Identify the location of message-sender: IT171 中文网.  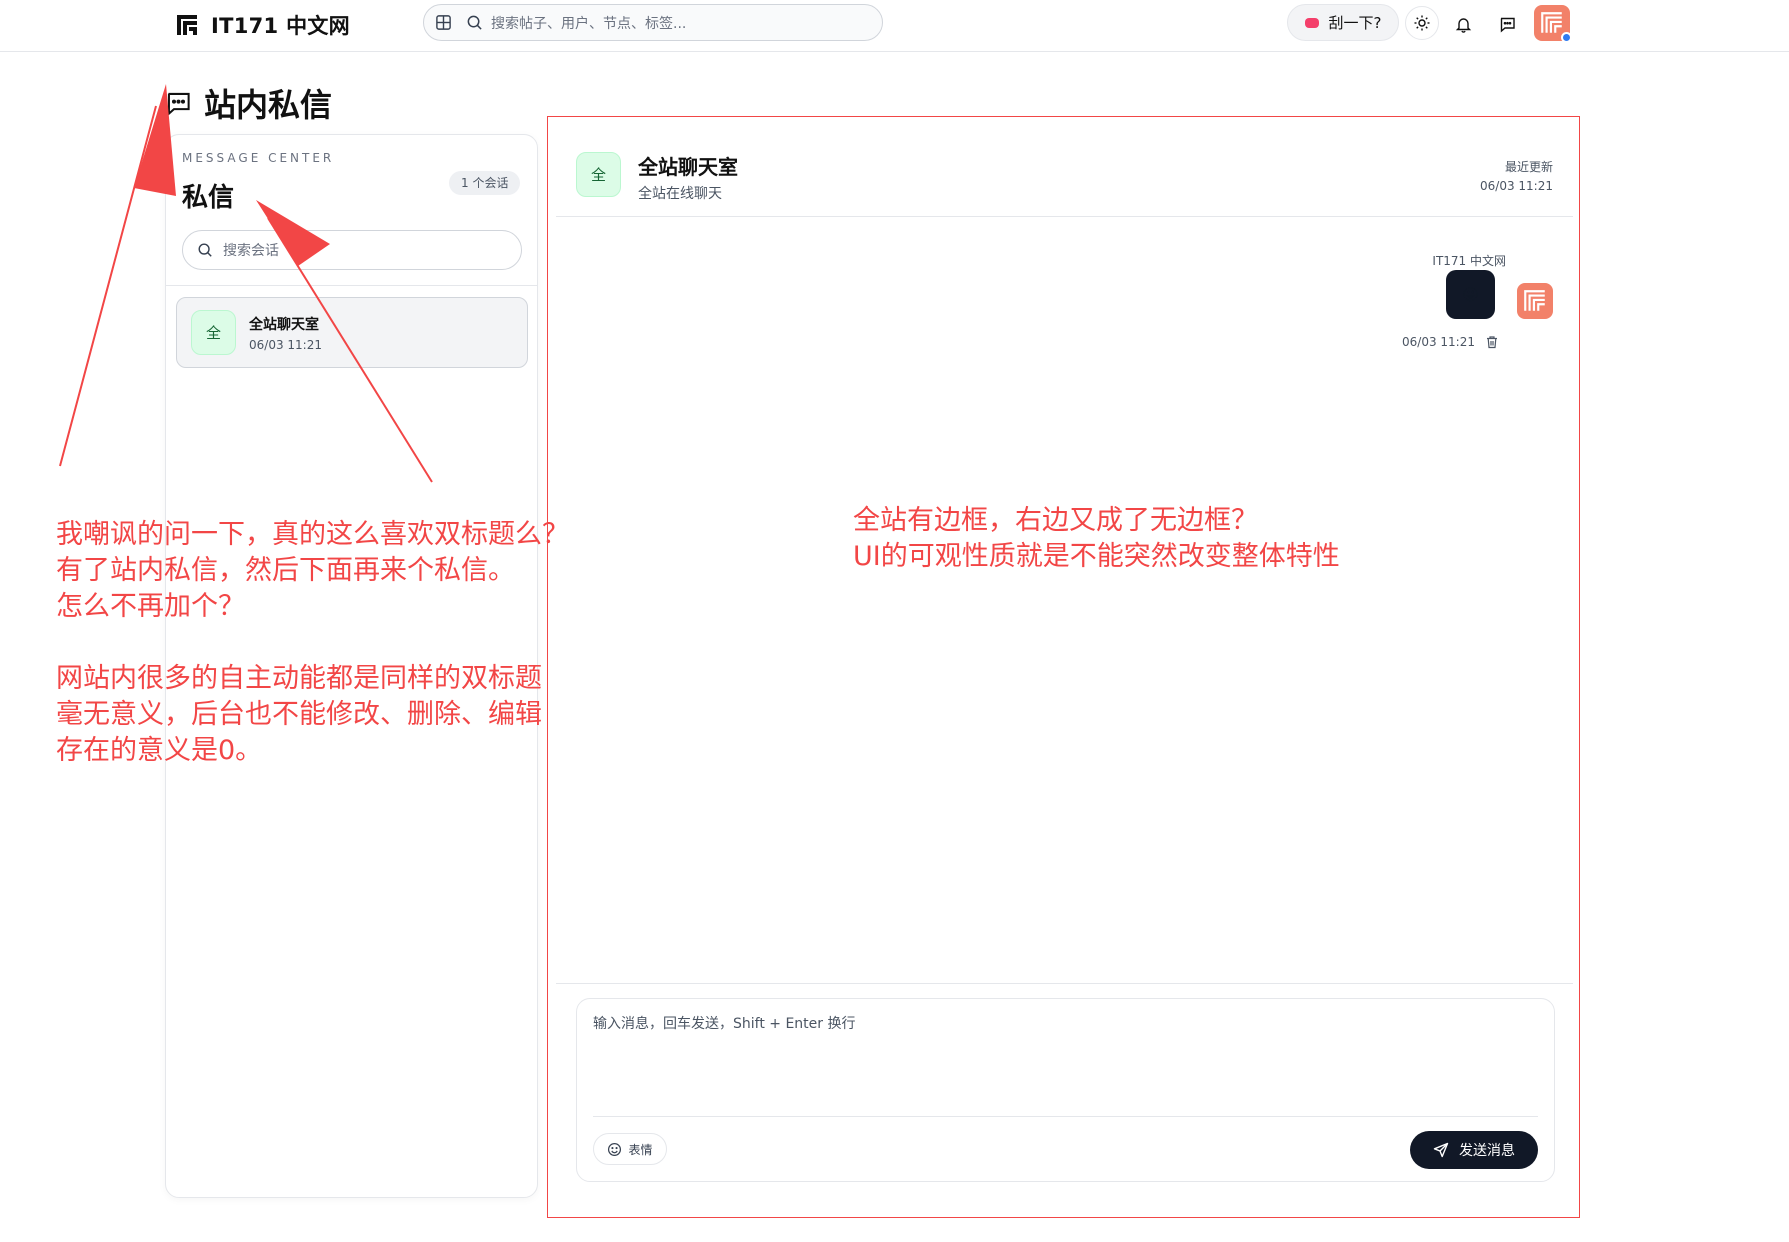
(1469, 261).